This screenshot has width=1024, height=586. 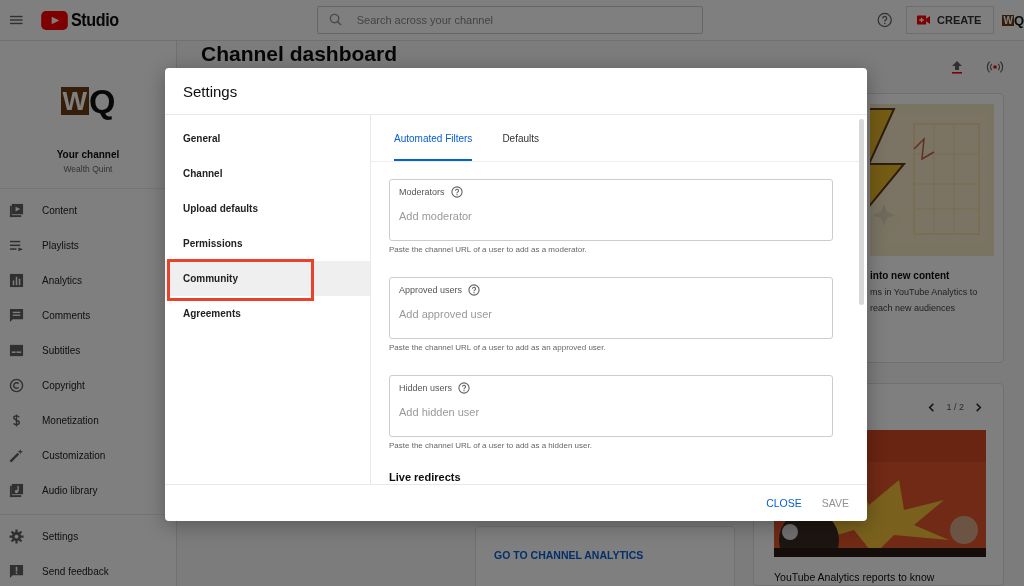 I want to click on search-icon, so click(x=335, y=19).